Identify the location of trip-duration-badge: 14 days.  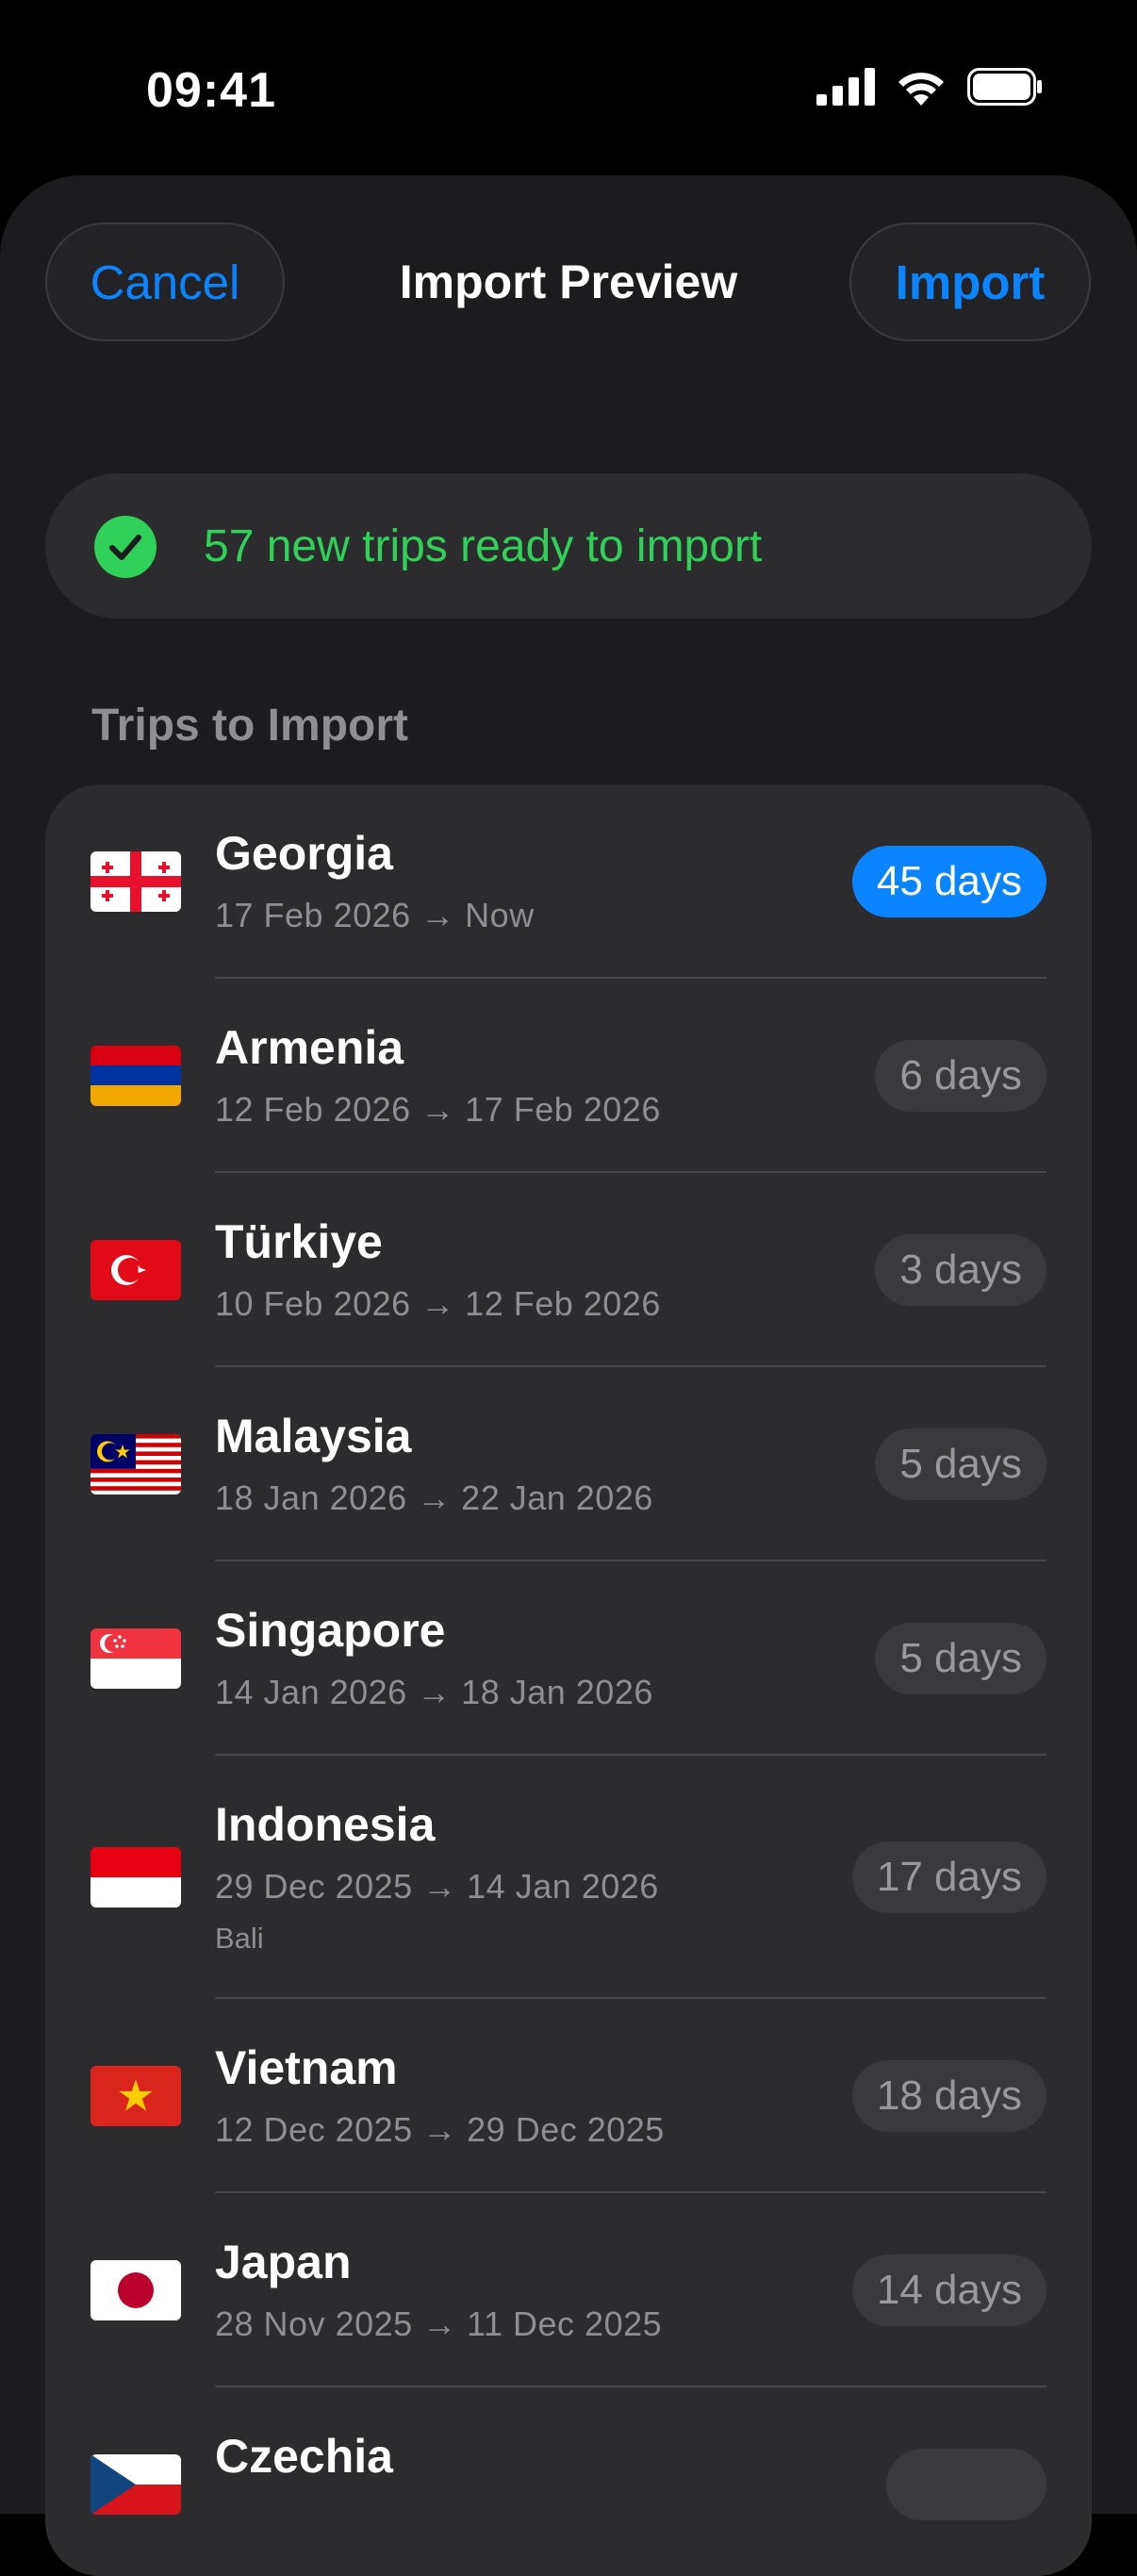
(949, 2290).